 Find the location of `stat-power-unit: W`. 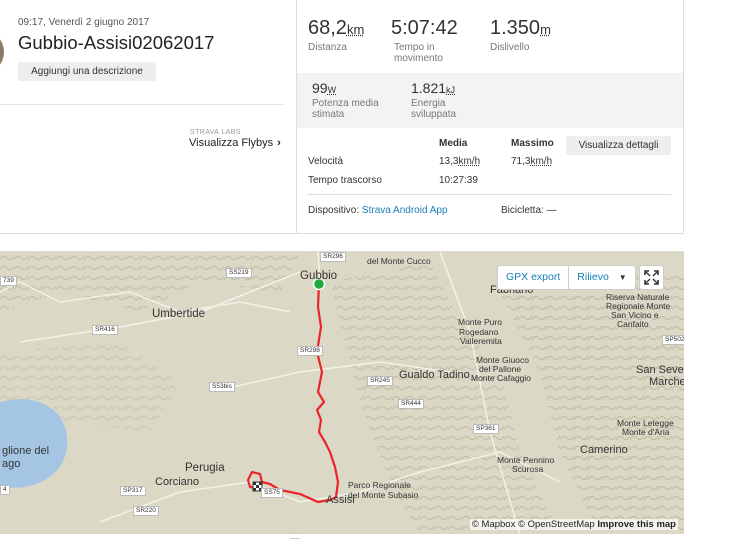

stat-power-unit: W is located at coordinates (332, 90).